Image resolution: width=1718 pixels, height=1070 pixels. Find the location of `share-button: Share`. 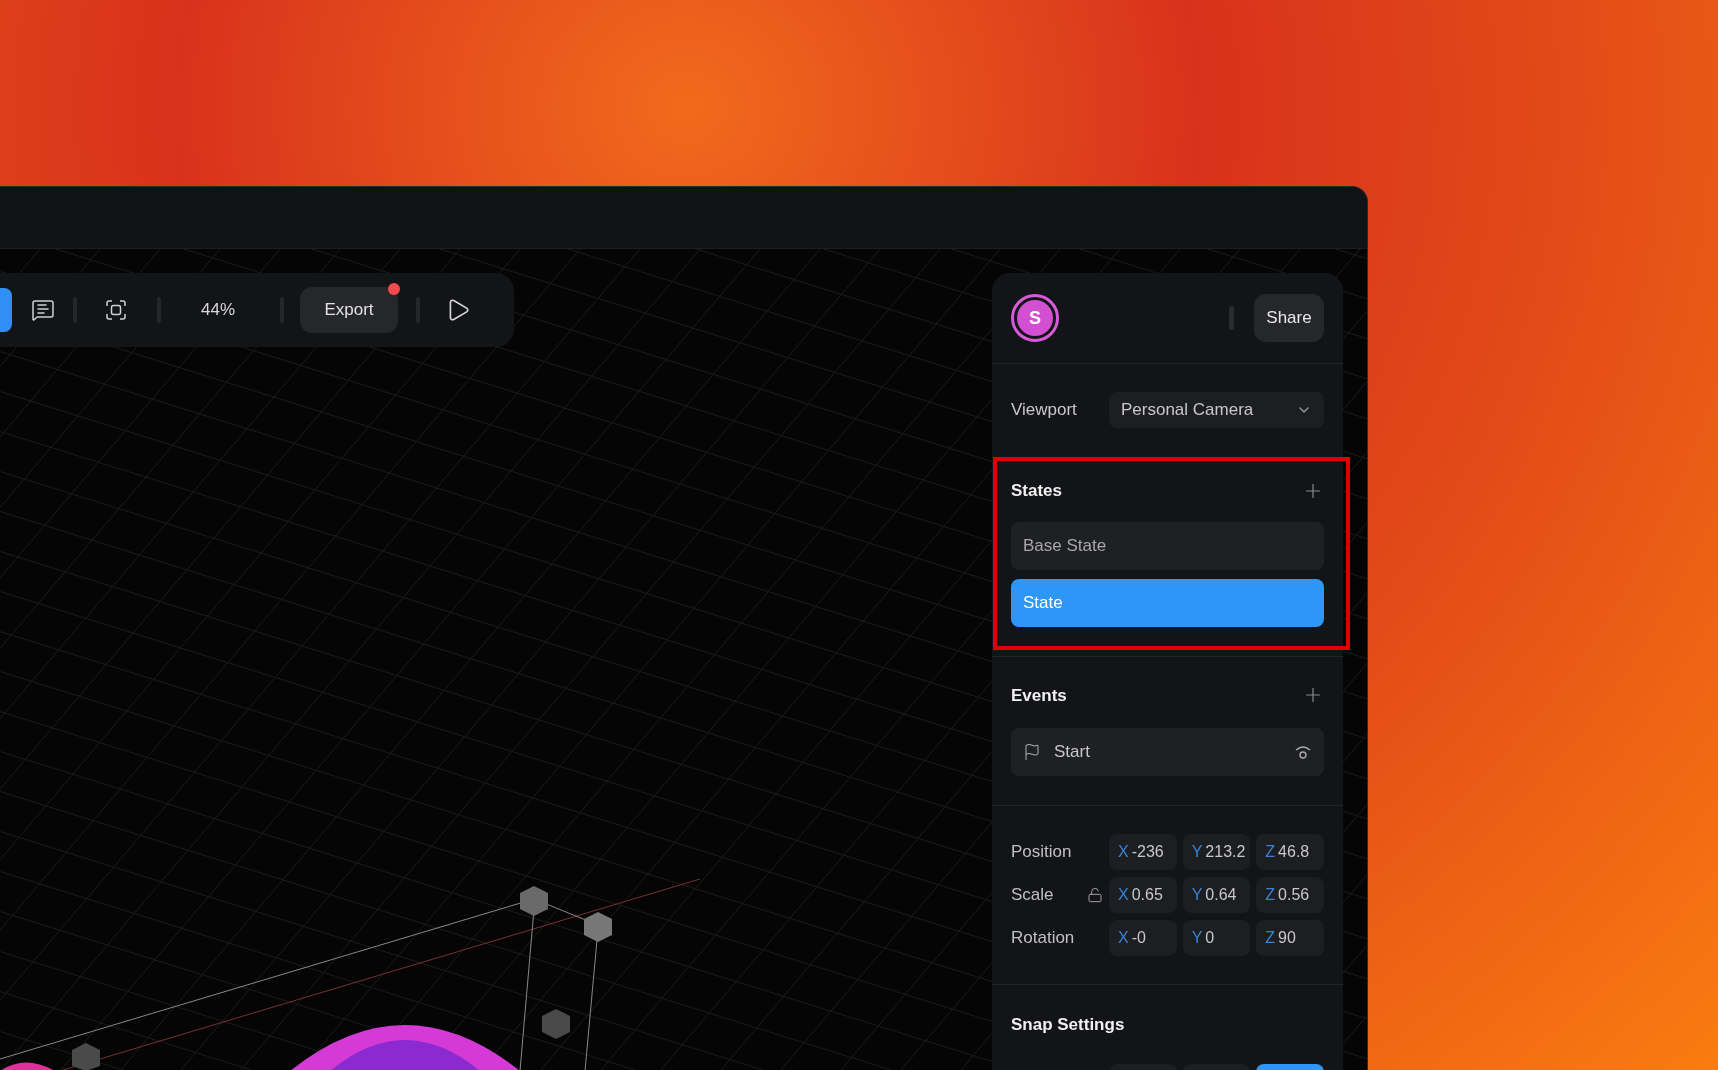

share-button: Share is located at coordinates (1289, 318).